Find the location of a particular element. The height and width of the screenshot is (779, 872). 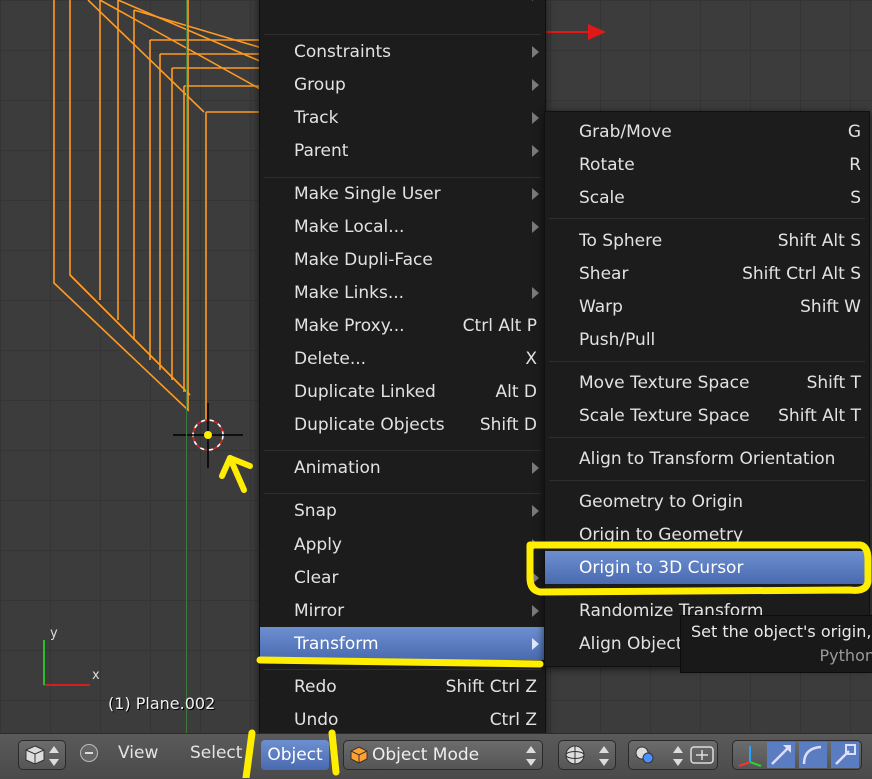

menu-item-label: Parent is located at coordinates (321, 150).